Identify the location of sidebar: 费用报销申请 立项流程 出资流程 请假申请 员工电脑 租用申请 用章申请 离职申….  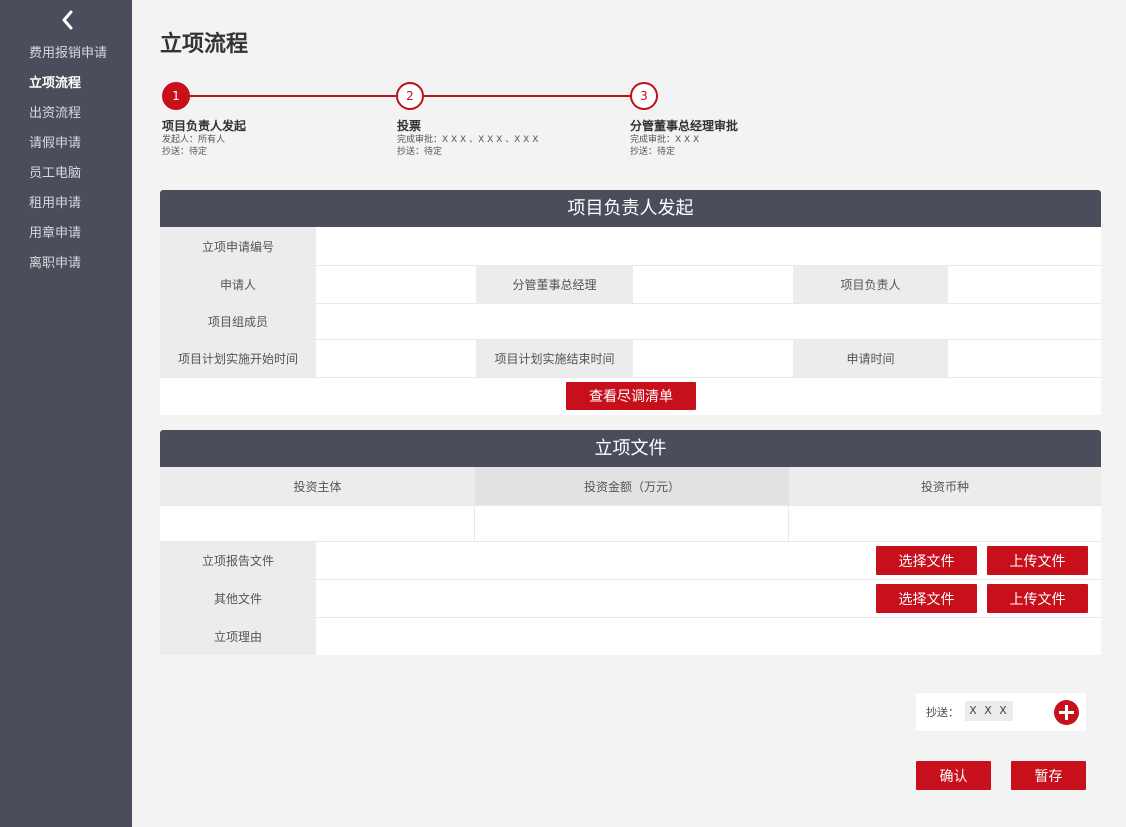
(66, 413).